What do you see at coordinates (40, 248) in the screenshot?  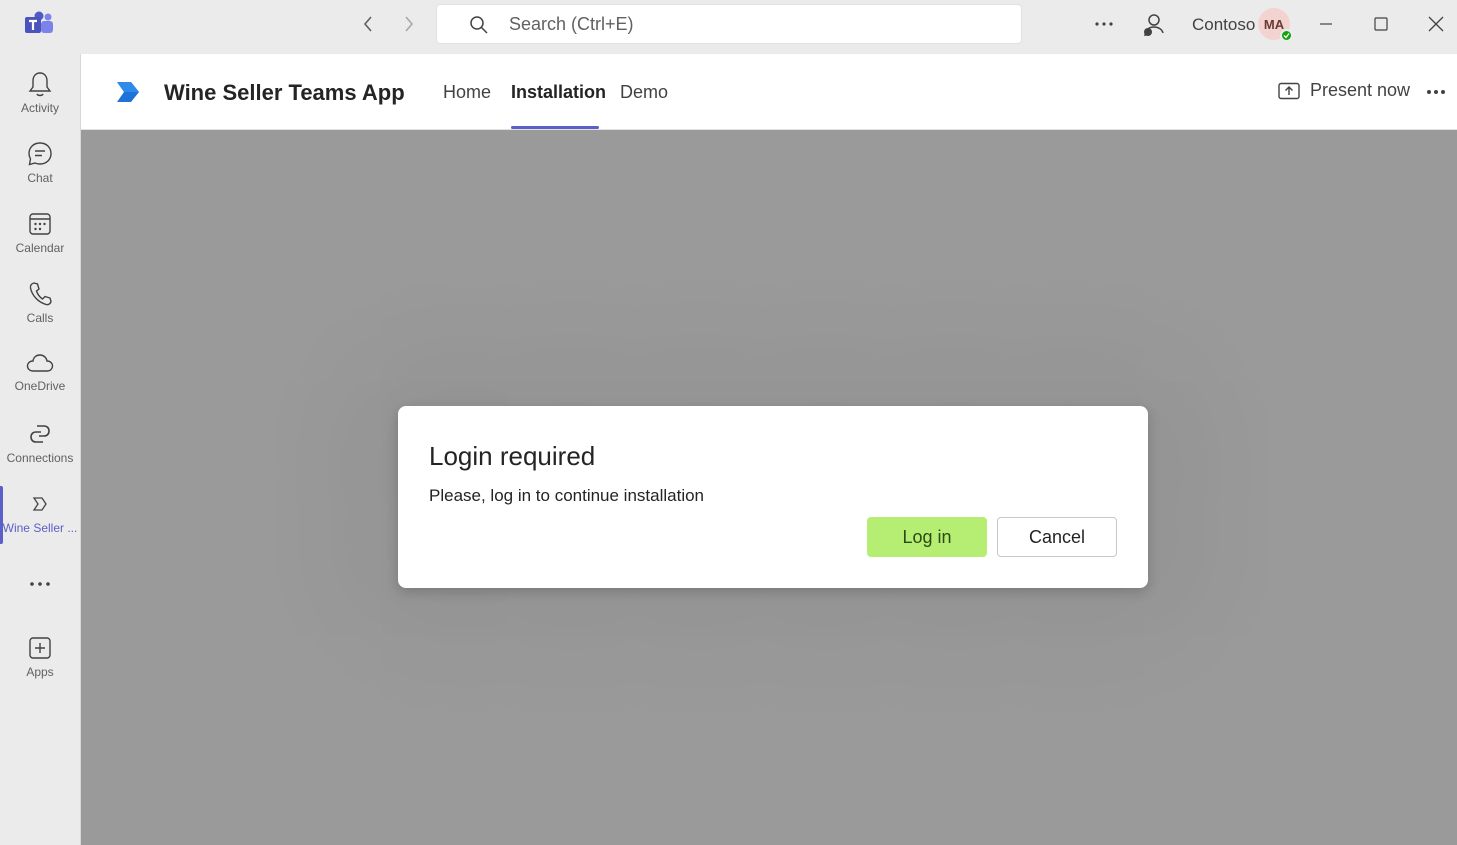 I see `rail-label: Calendar` at bounding box center [40, 248].